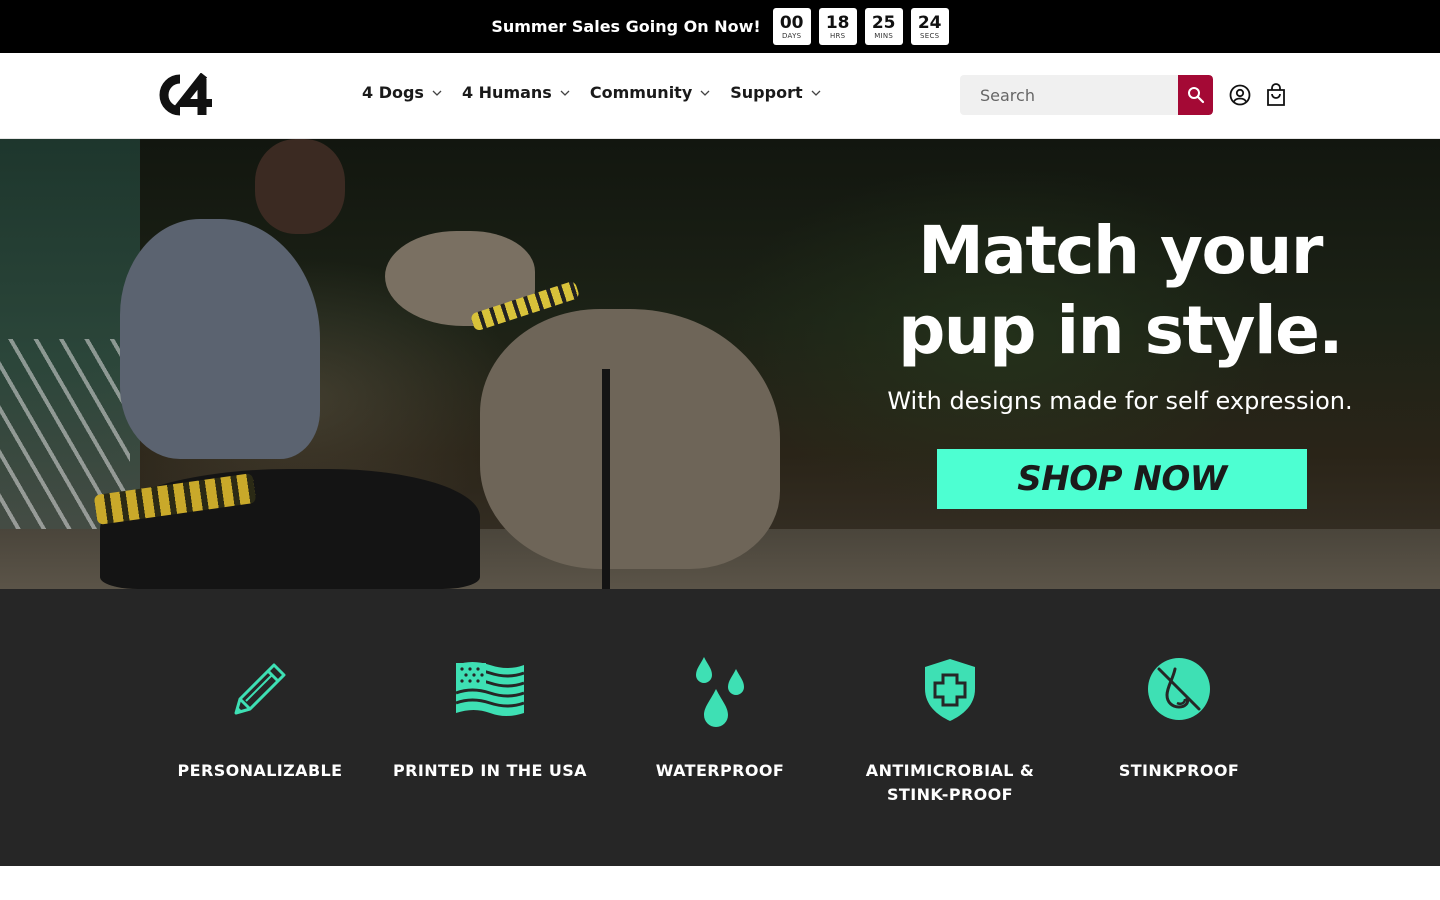 This screenshot has height=900, width=1440. Describe the element at coordinates (929, 35) in the screenshot. I see `countdown-seconds-unit: SECS` at that location.